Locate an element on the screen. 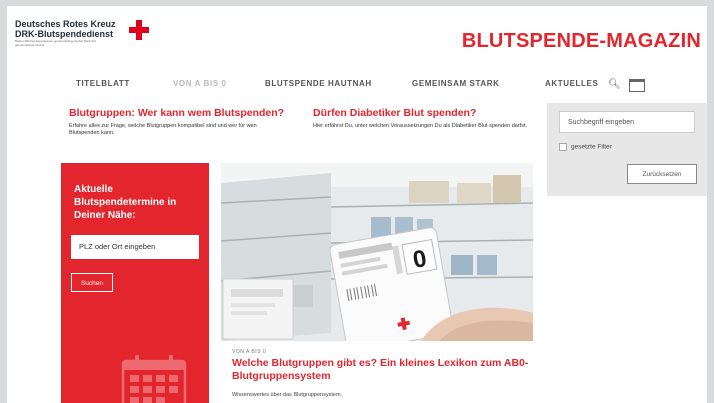 The height and width of the screenshot is (403, 714). search-icon: 🔍︎ is located at coordinates (614, 84).